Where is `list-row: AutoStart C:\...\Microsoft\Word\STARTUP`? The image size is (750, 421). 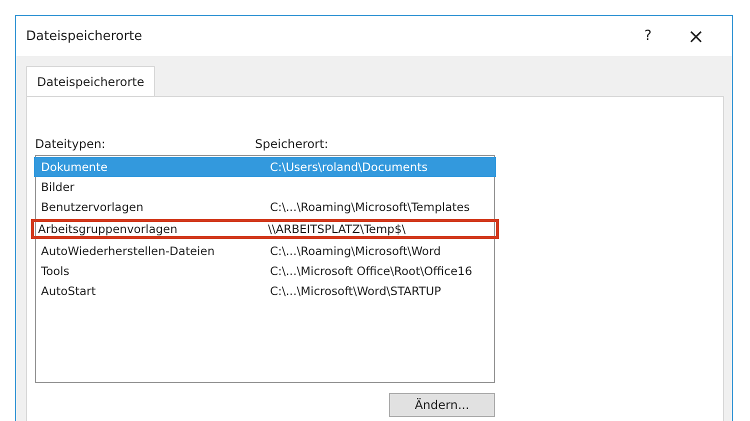
list-row: AutoStart C:\...\Microsoft\Word\STARTUP is located at coordinates (265, 291).